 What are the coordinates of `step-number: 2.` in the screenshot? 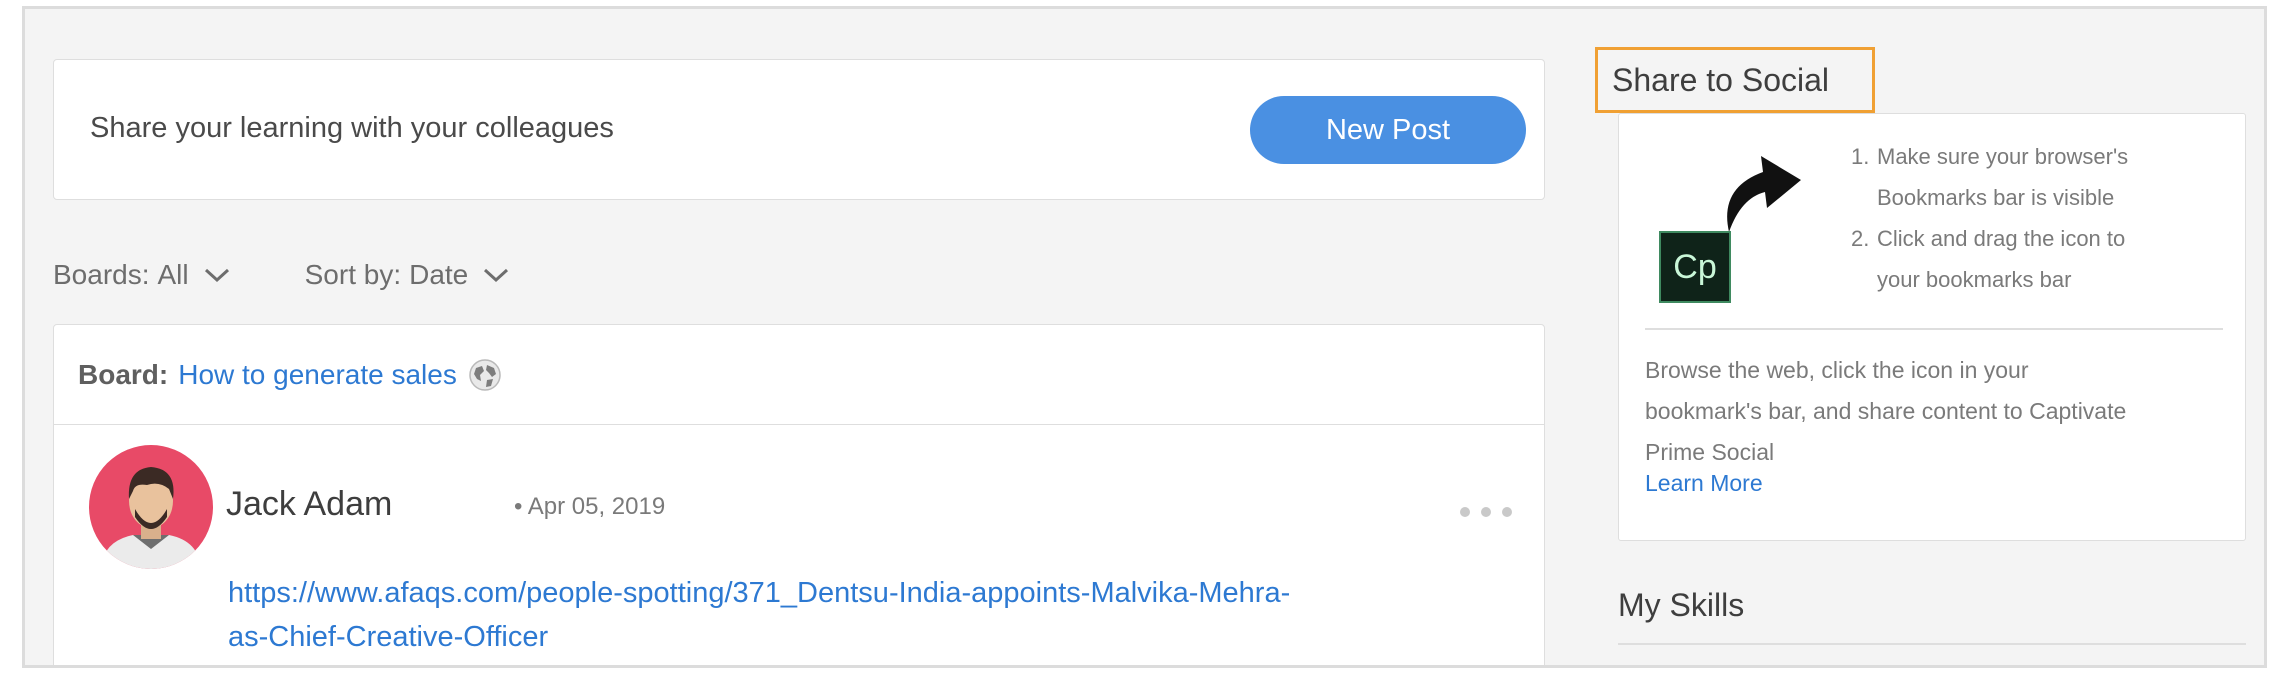 It's located at (1860, 238).